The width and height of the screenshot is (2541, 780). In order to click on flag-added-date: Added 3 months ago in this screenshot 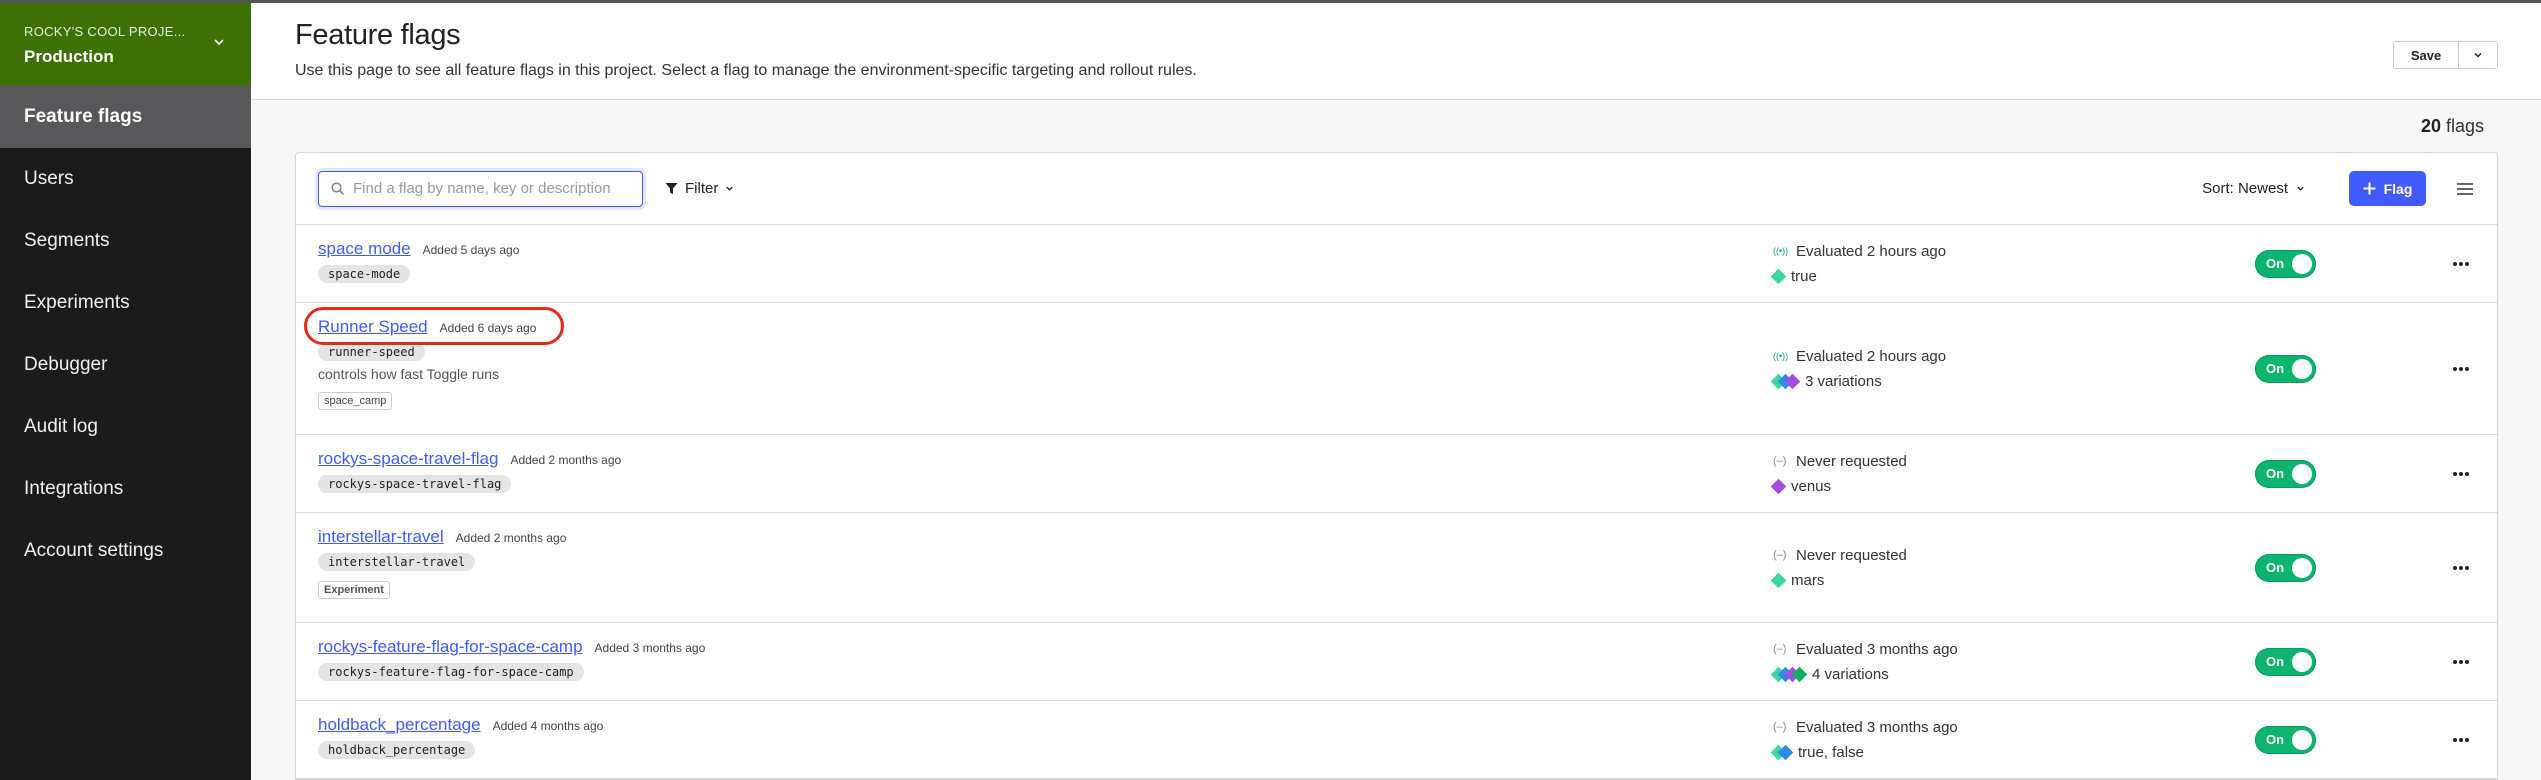, I will do `click(650, 648)`.